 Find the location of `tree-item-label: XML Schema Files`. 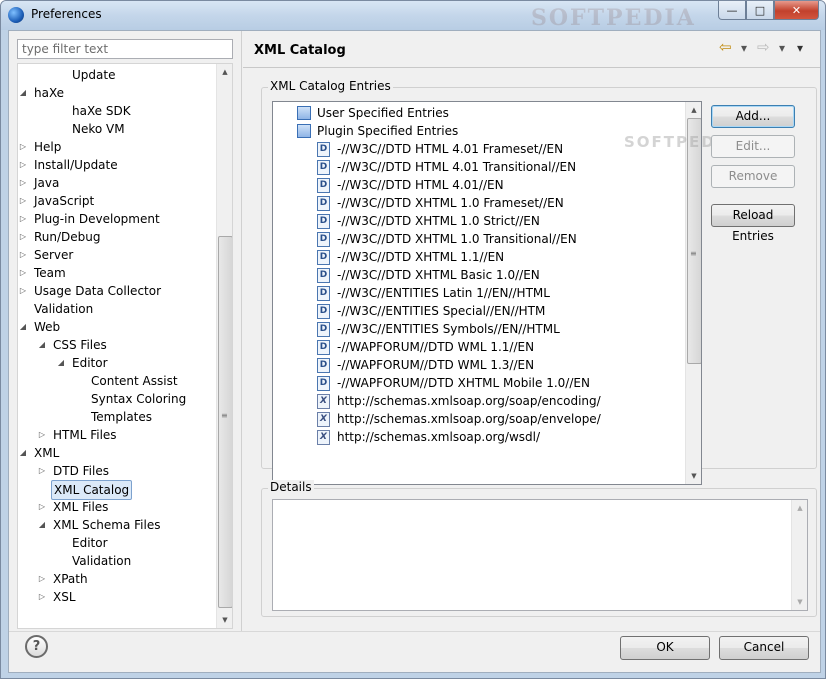

tree-item-label: XML Schema Files is located at coordinates (107, 525).